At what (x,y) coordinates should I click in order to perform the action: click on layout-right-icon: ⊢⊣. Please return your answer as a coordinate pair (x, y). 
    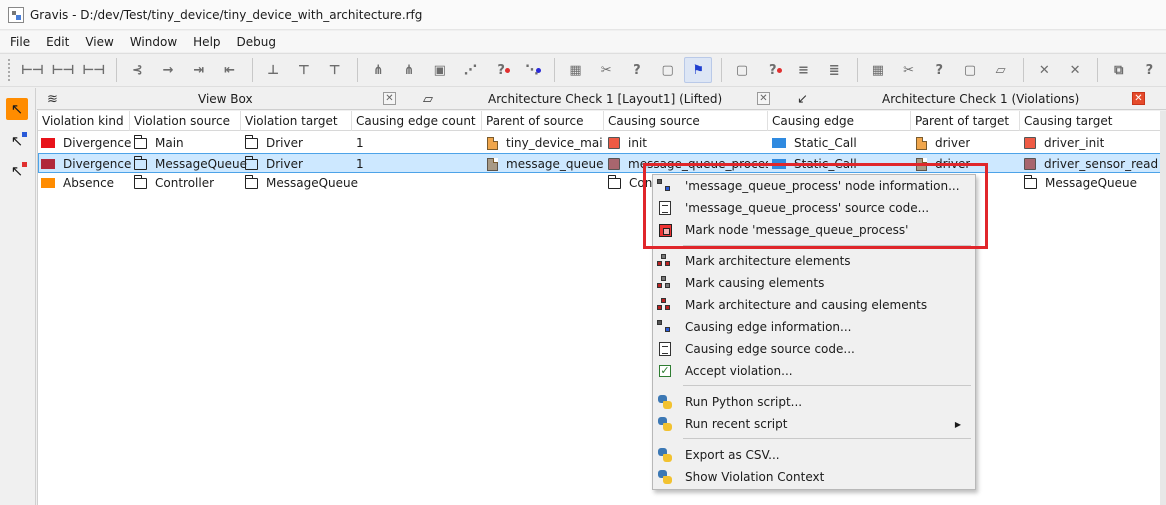
    Looking at the image, I should click on (93, 70).